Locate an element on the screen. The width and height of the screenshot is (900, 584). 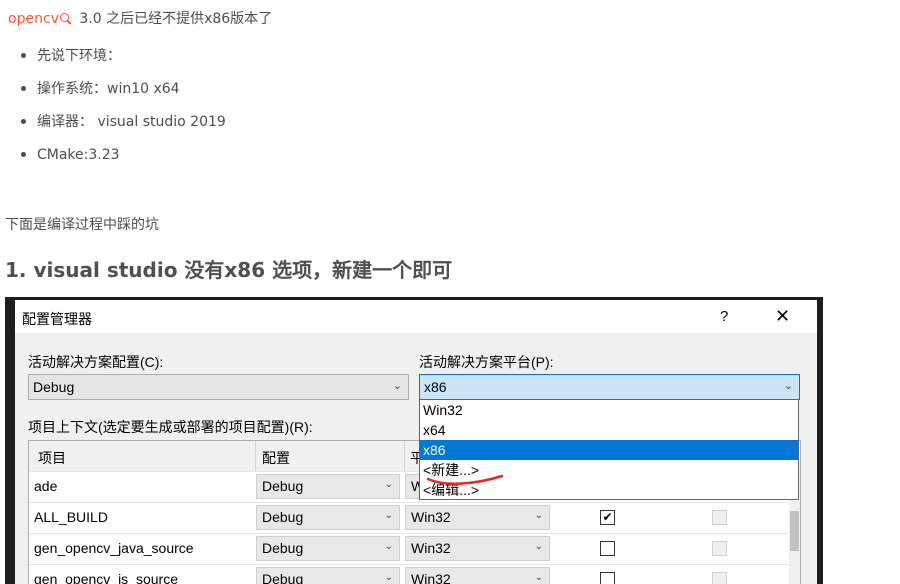
platform-option-x86: x86 is located at coordinates (609, 450).